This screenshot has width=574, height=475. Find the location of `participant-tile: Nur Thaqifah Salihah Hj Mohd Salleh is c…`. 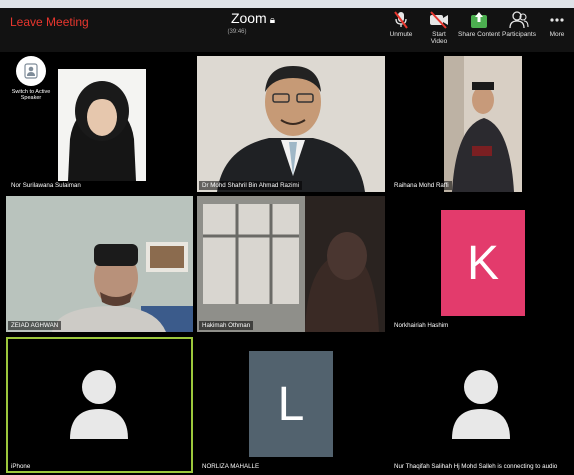

participant-tile: Nur Thaqifah Salihah Hj Mohd Salleh is c… is located at coordinates (481, 405).